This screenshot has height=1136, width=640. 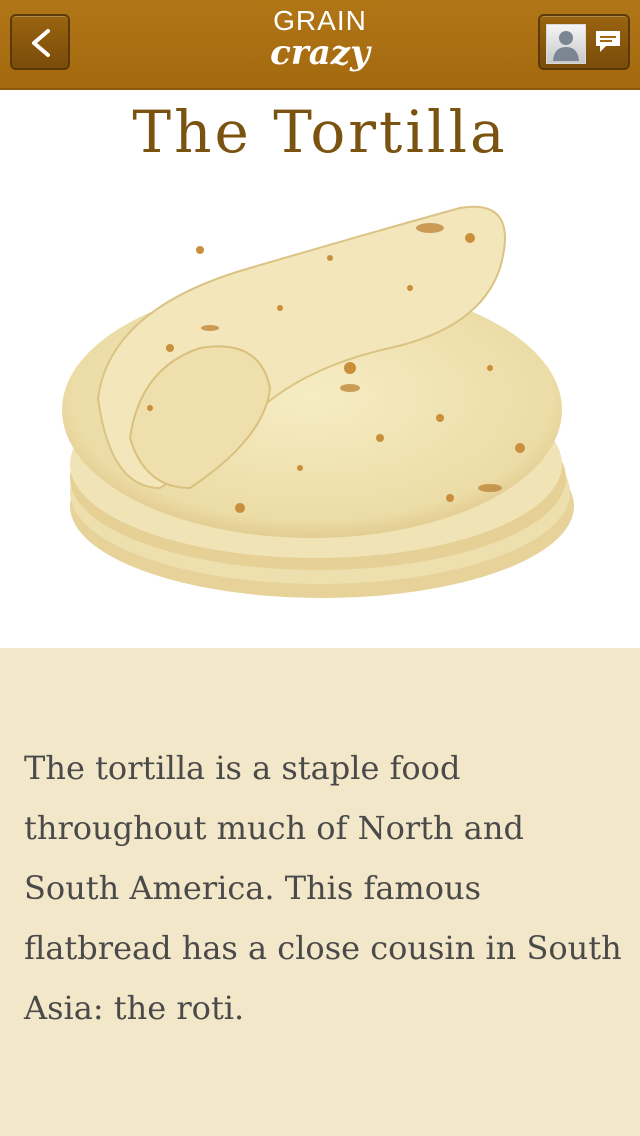 I want to click on app-logo: GRAIN crazy, so click(x=320, y=39).